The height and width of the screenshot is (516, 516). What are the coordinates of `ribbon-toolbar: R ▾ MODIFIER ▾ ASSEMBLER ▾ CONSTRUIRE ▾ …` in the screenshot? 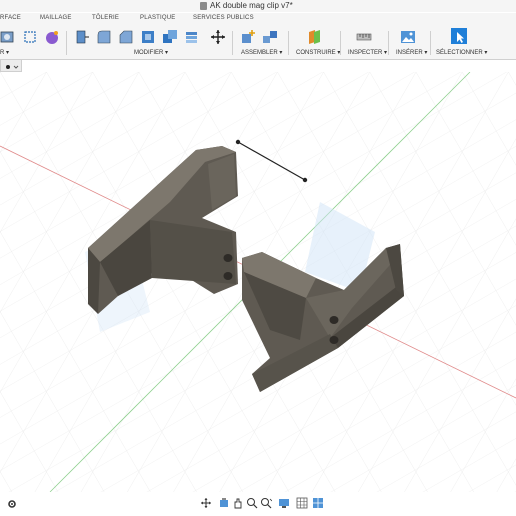 It's located at (258, 42).